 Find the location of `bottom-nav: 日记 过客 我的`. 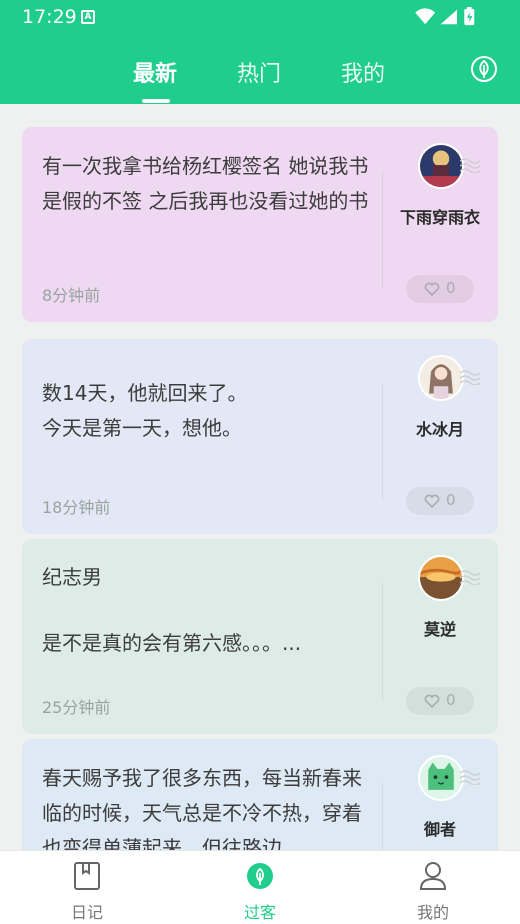

bottom-nav: 日记 过客 我的 is located at coordinates (260, 887).